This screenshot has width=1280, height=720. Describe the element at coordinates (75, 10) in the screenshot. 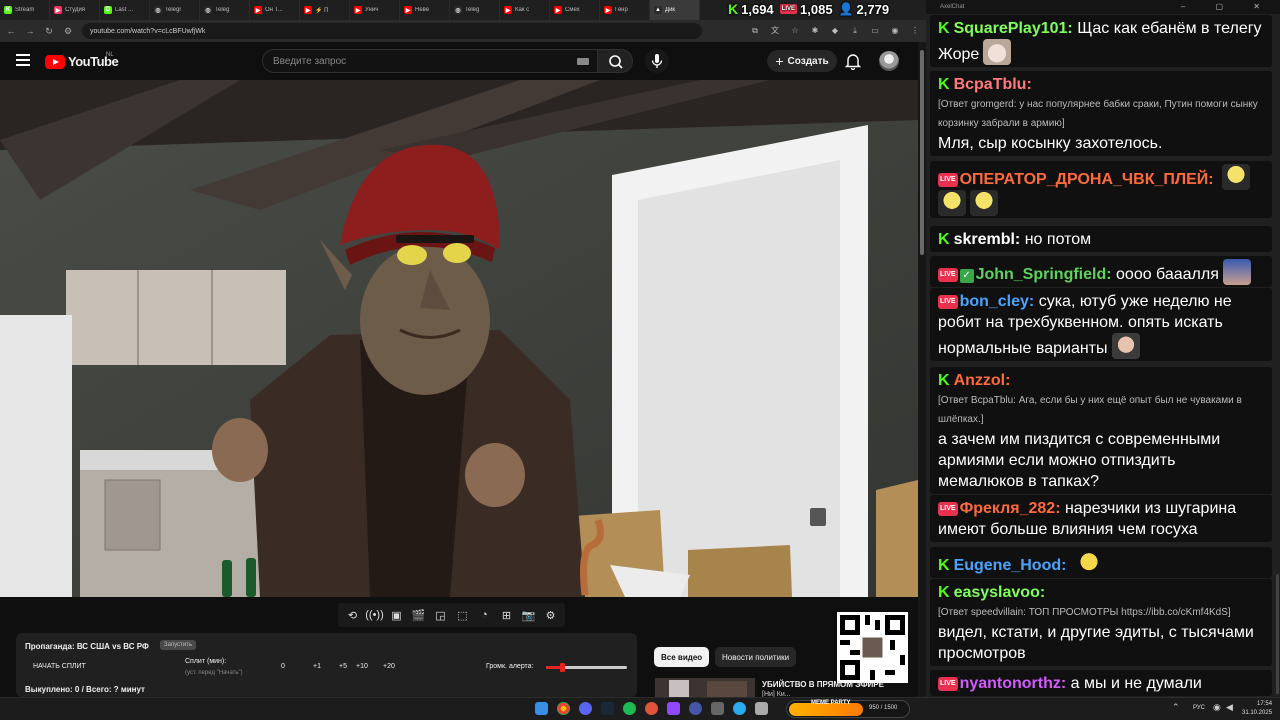

I see `browser-tab: ▶ Студия` at that location.